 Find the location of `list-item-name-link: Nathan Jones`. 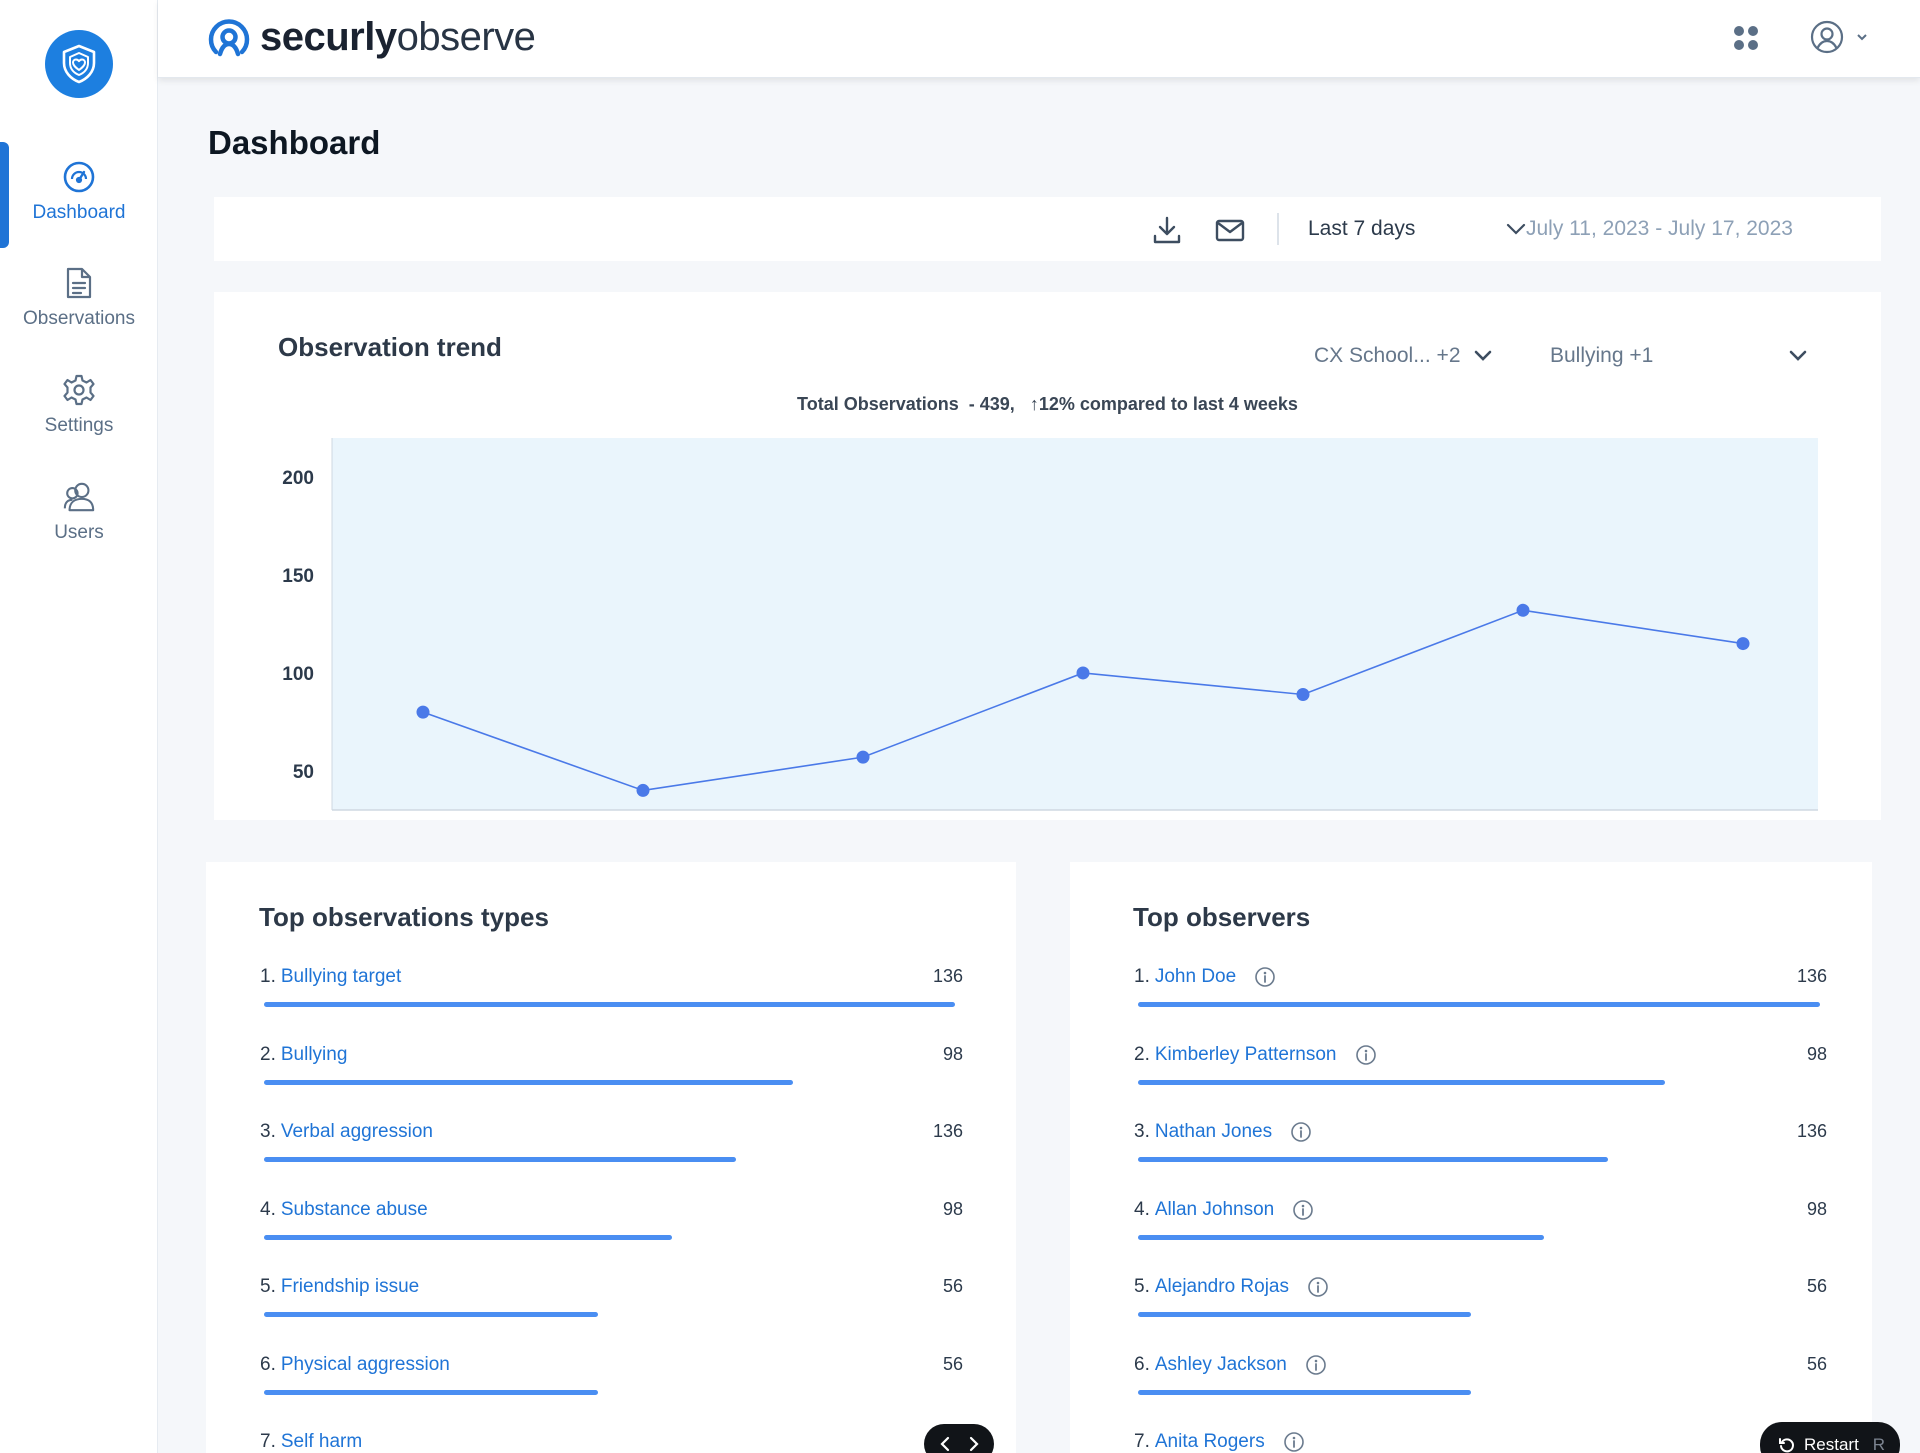

list-item-name-link: Nathan Jones is located at coordinates (1213, 1132).